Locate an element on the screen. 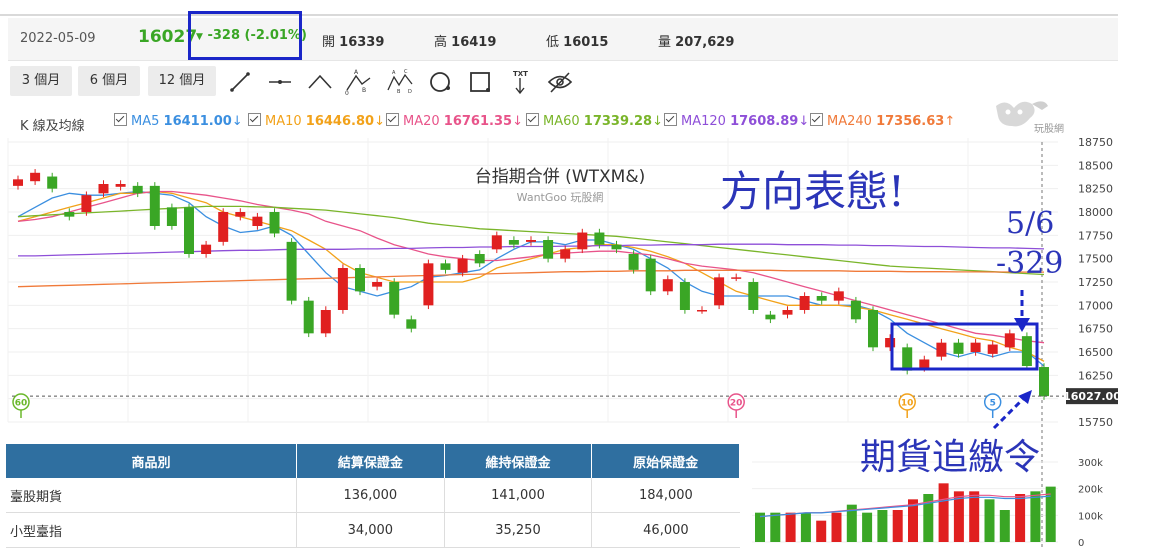  y-tick-label: 16500 is located at coordinates (1095, 352).